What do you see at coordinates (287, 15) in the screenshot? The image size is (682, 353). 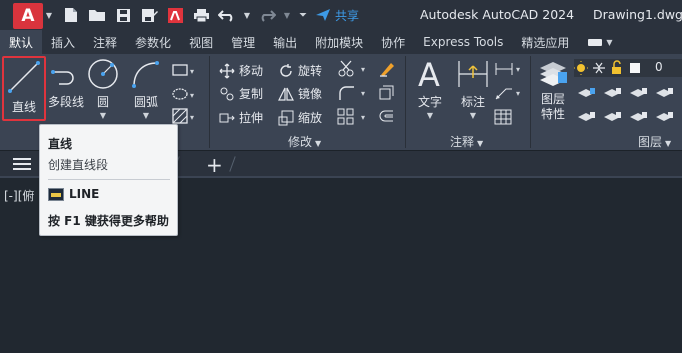 I see `redo-dropdown-icon: ▼` at bounding box center [287, 15].